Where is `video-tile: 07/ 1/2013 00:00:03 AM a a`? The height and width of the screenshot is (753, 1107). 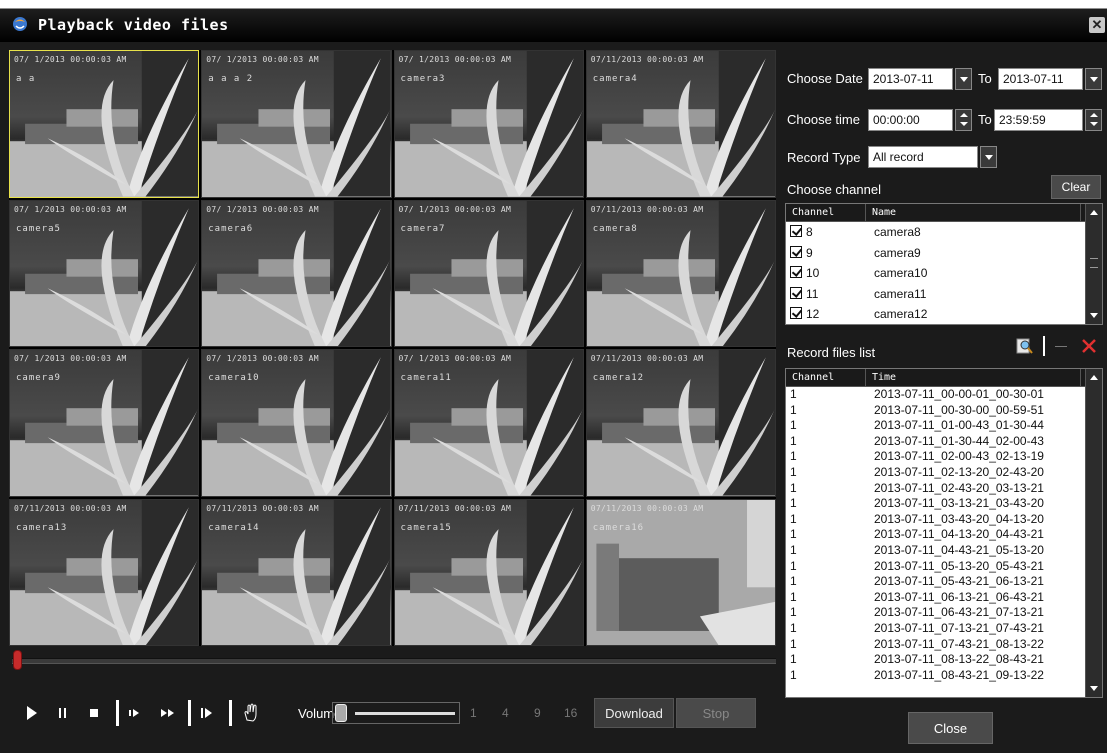
video-tile: 07/ 1/2013 00:00:03 AM a a is located at coordinates (104, 124).